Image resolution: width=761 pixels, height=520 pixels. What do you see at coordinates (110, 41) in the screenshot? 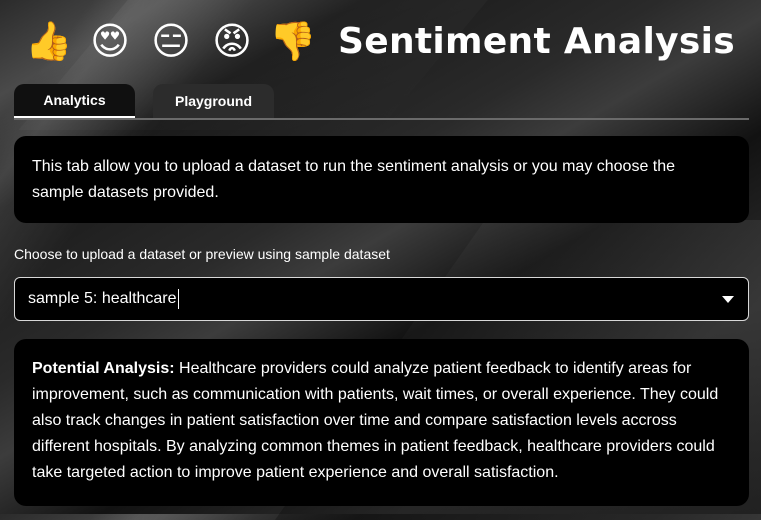
I see `heart-eyes-icon: 😍` at bounding box center [110, 41].